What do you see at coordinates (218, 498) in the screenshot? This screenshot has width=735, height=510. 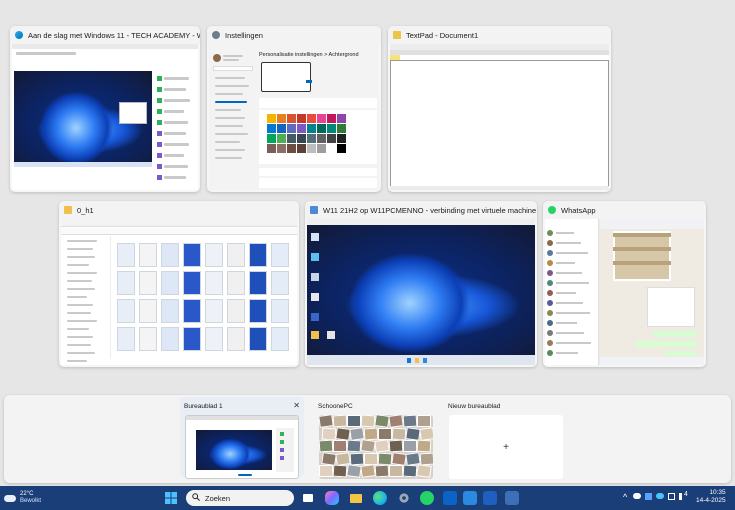 I see `search-placeholder: Zoeken` at bounding box center [218, 498].